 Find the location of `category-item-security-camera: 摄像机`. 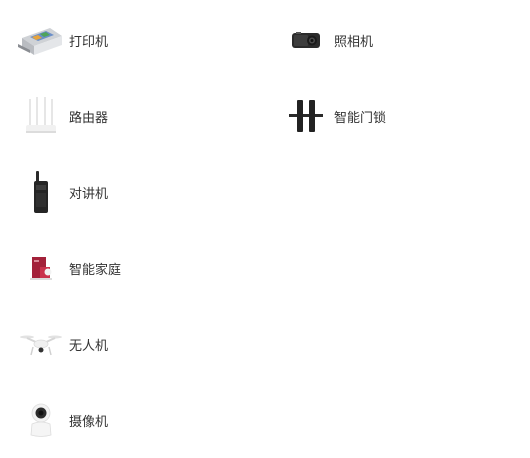

category-item-security-camera: 摄像机 is located at coordinates (61, 420).